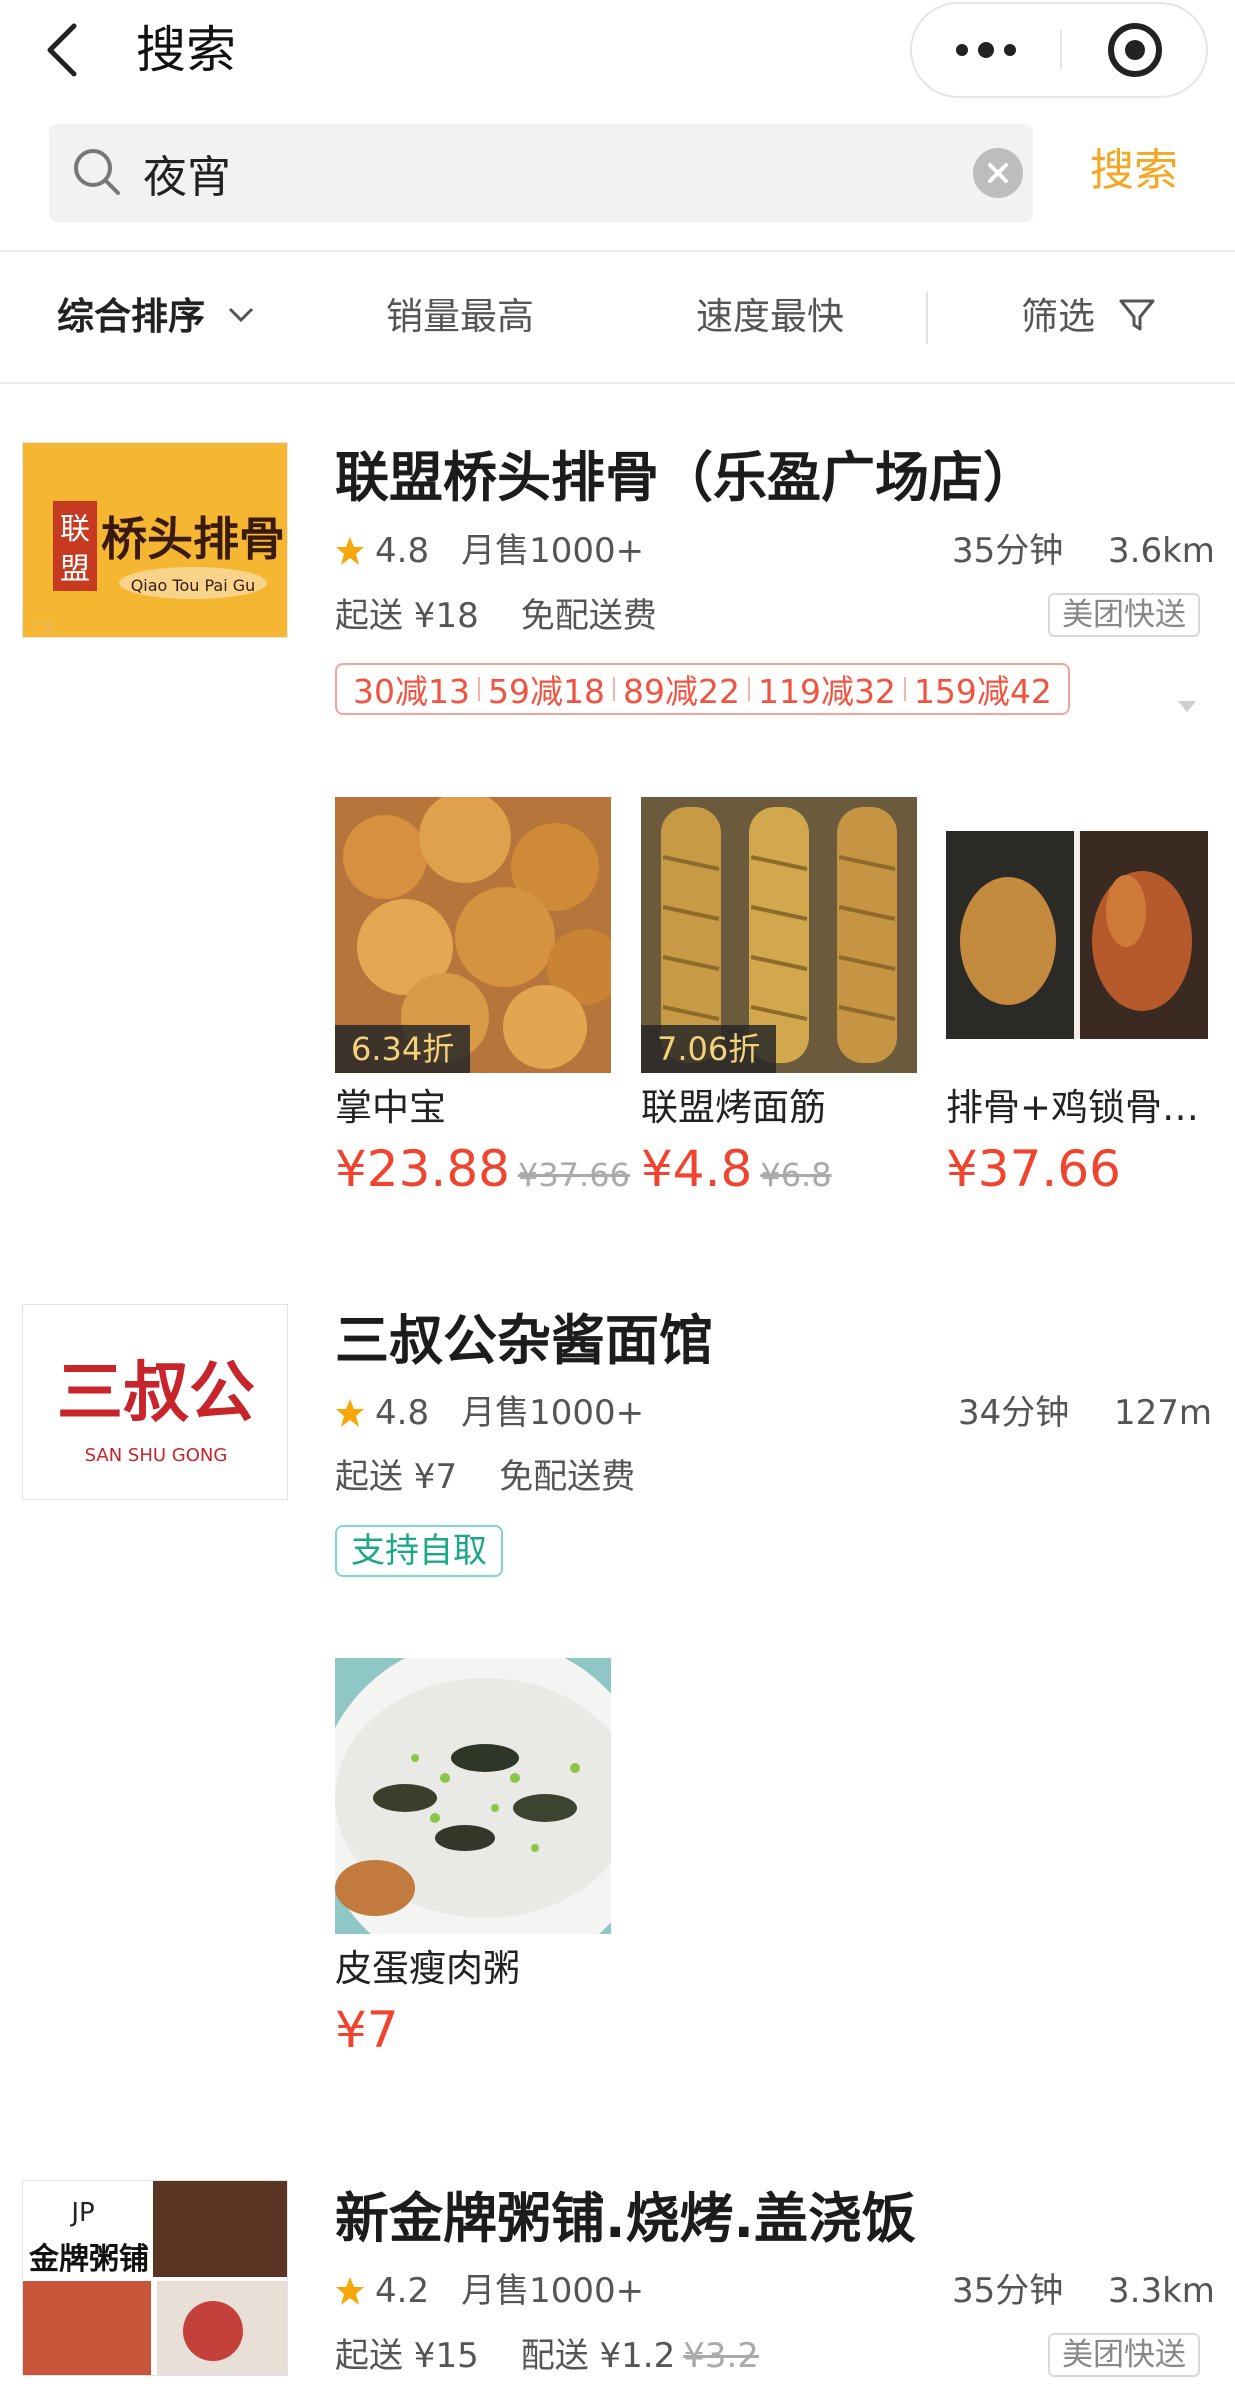 This screenshot has width=1235, height=2406. Describe the element at coordinates (193, 585) in the screenshot. I see `svg-text: Qiao Tou Pai Gu` at that location.